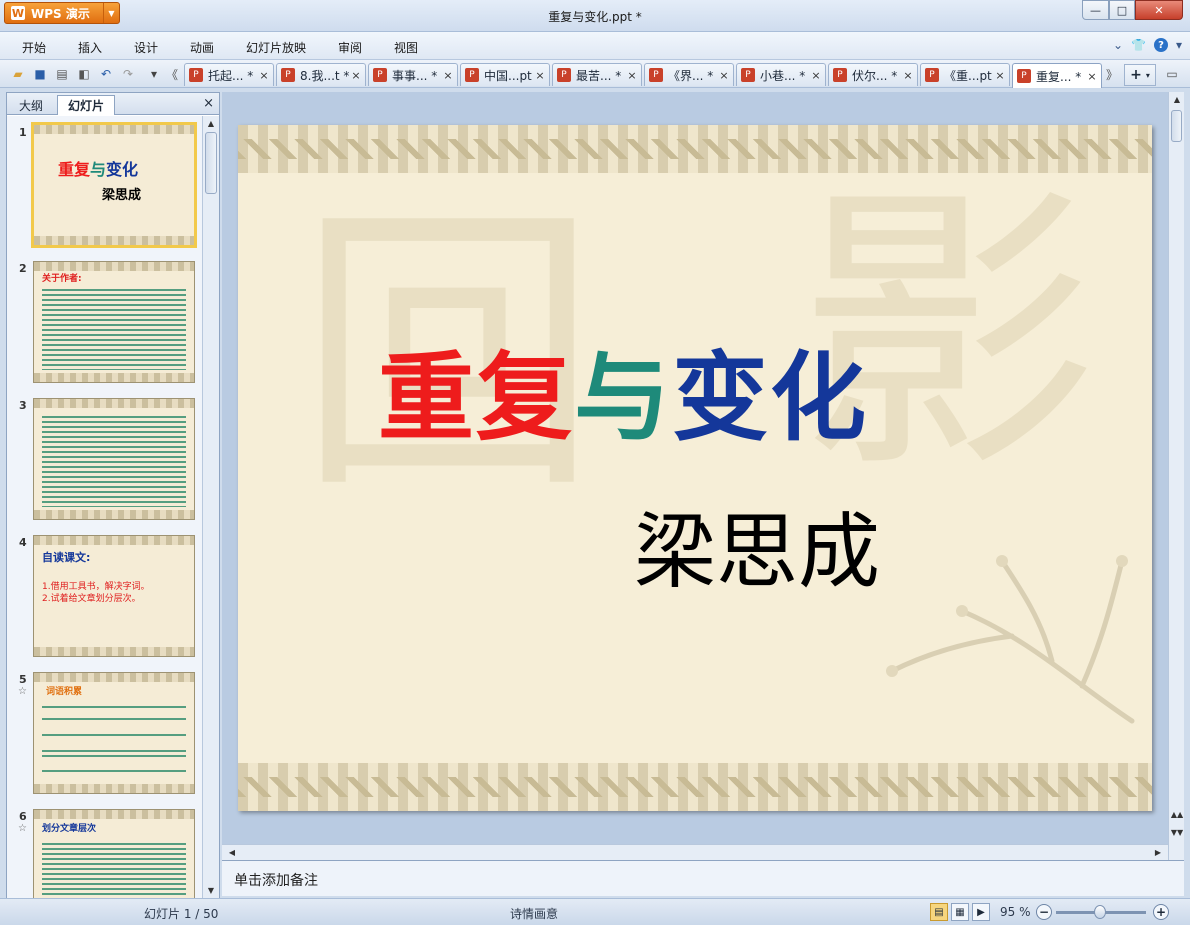  Describe the element at coordinates (18, 74) in the screenshot. I see `open-folder-icon: ▰` at that location.